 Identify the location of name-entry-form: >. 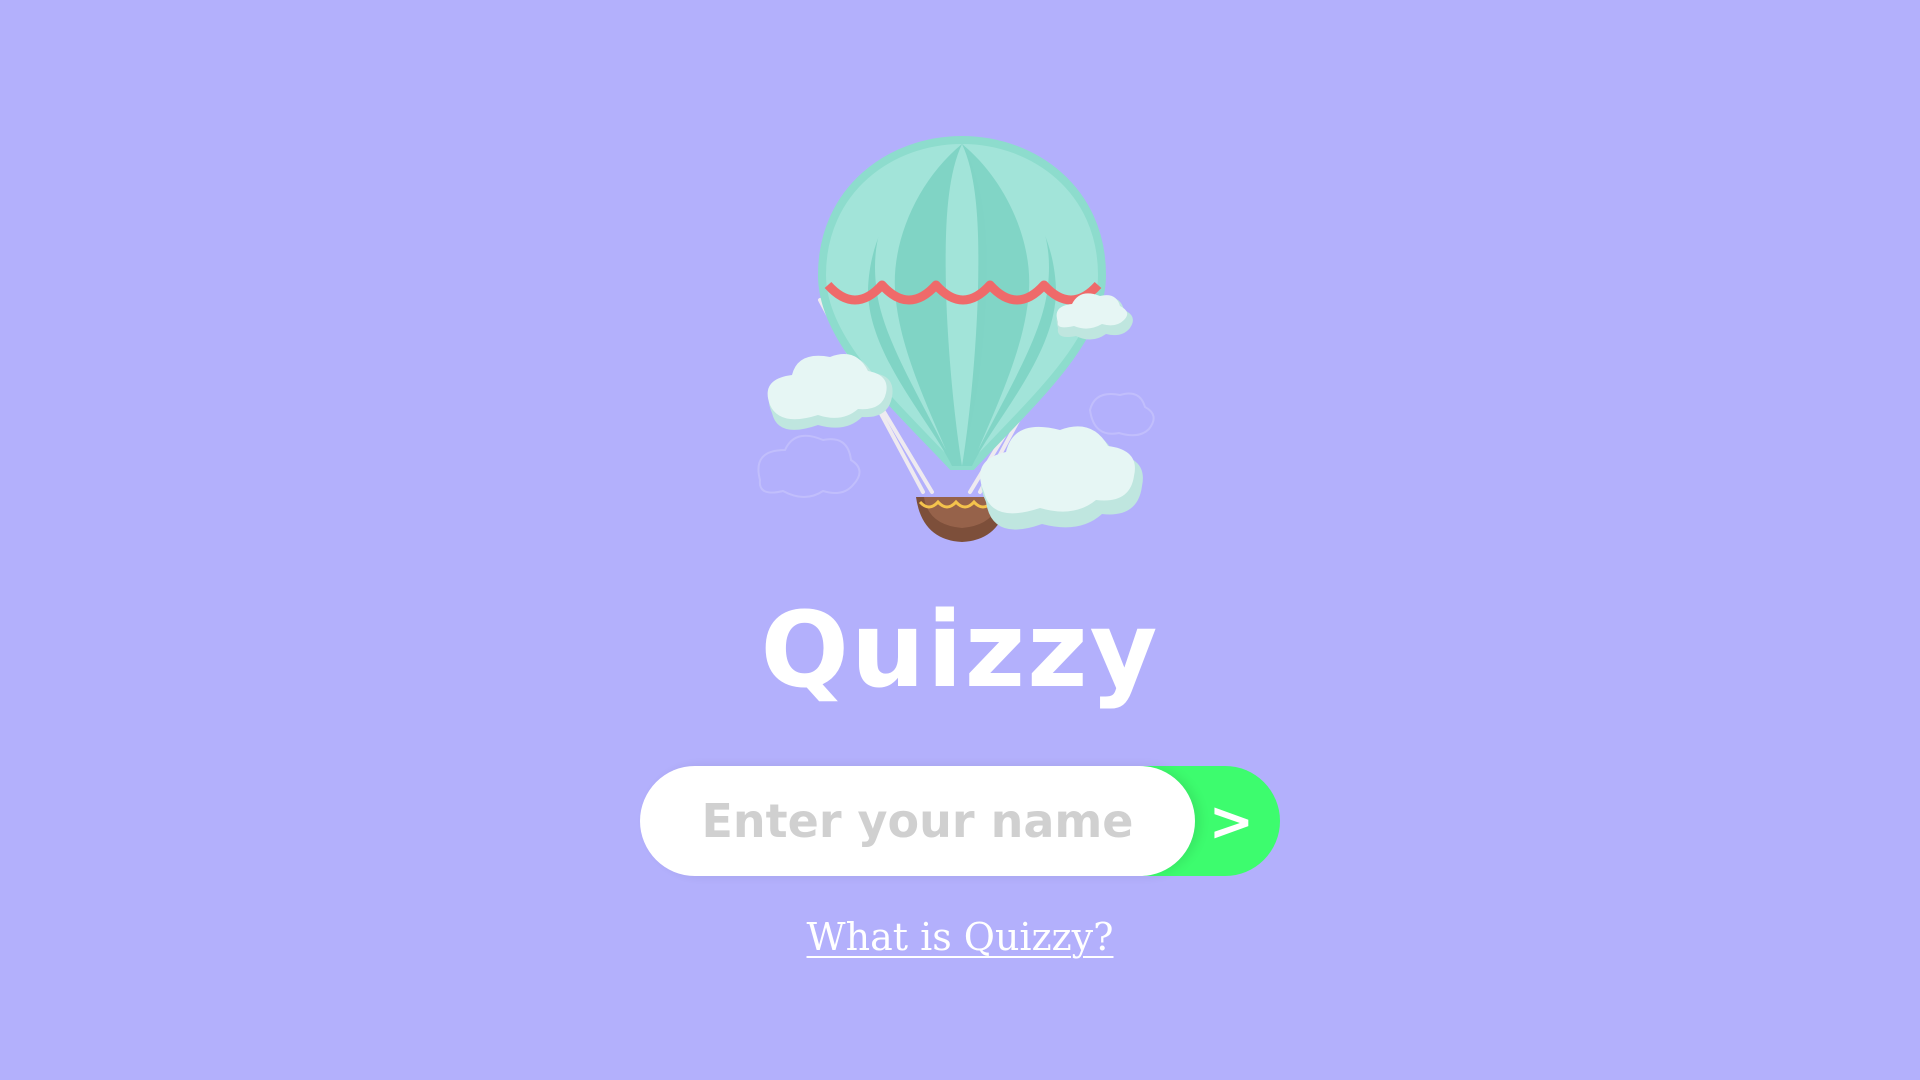
(960, 821).